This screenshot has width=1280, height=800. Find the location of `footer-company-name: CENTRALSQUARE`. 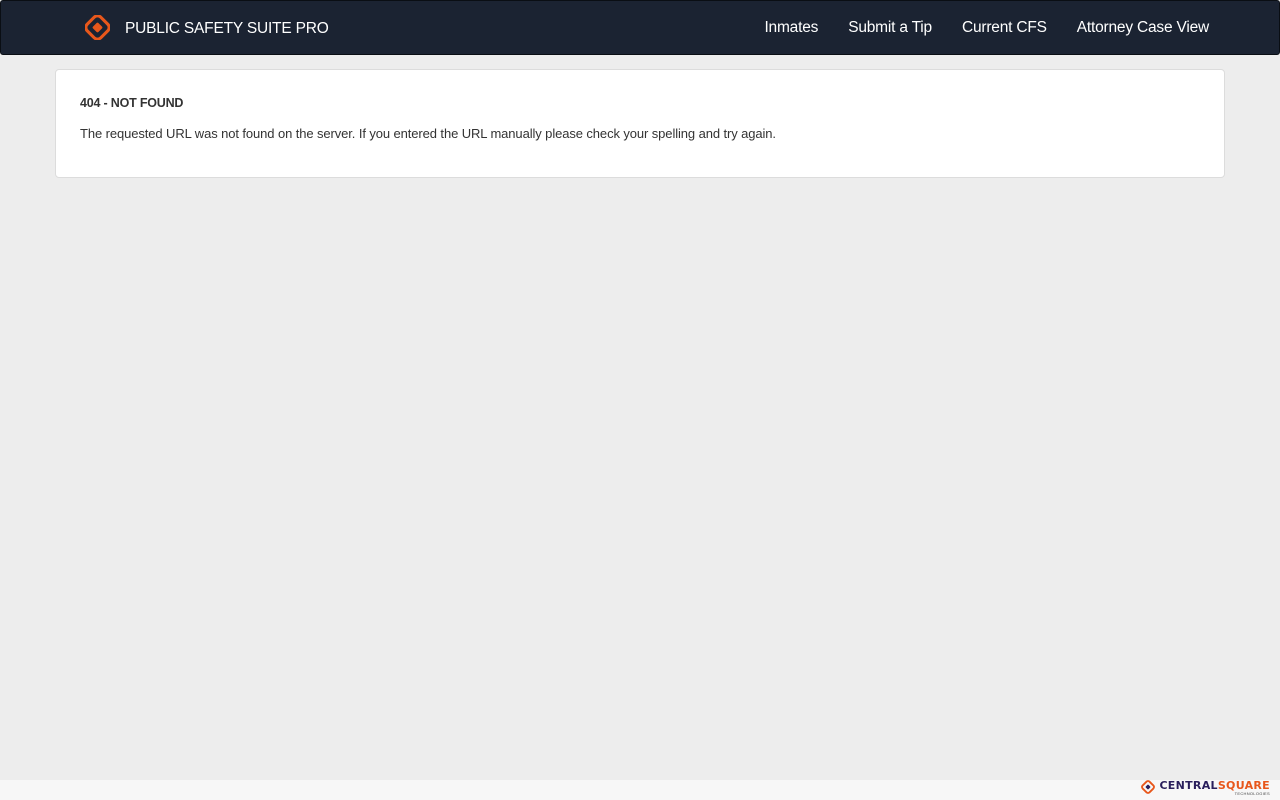

footer-company-name: CENTRALSQUARE is located at coordinates (1214, 785).